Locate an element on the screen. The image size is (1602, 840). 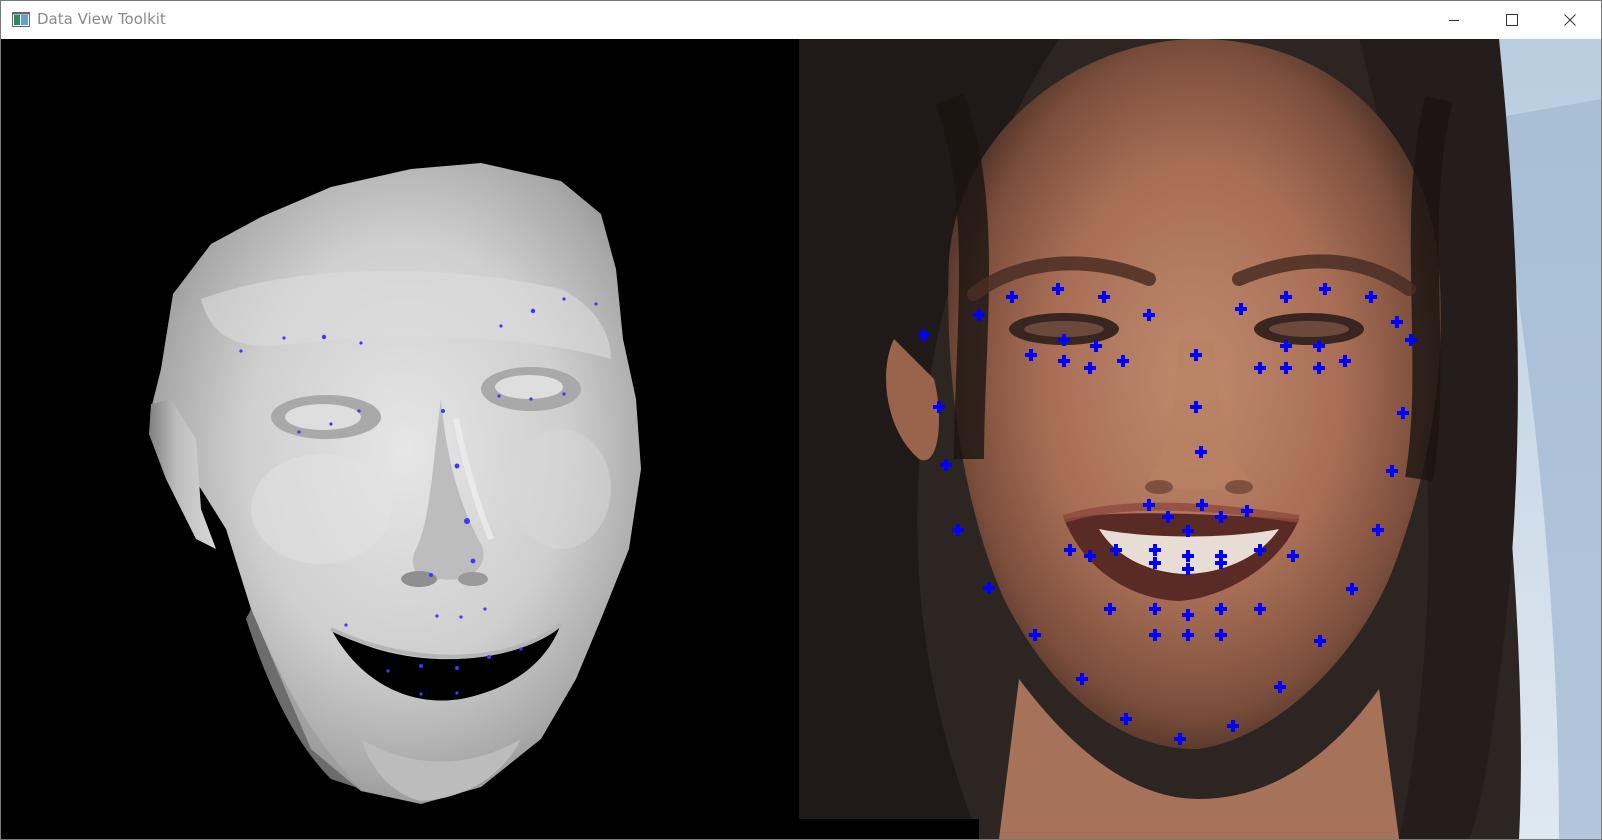
window-title: Data View Toolkit is located at coordinates (101, 19).